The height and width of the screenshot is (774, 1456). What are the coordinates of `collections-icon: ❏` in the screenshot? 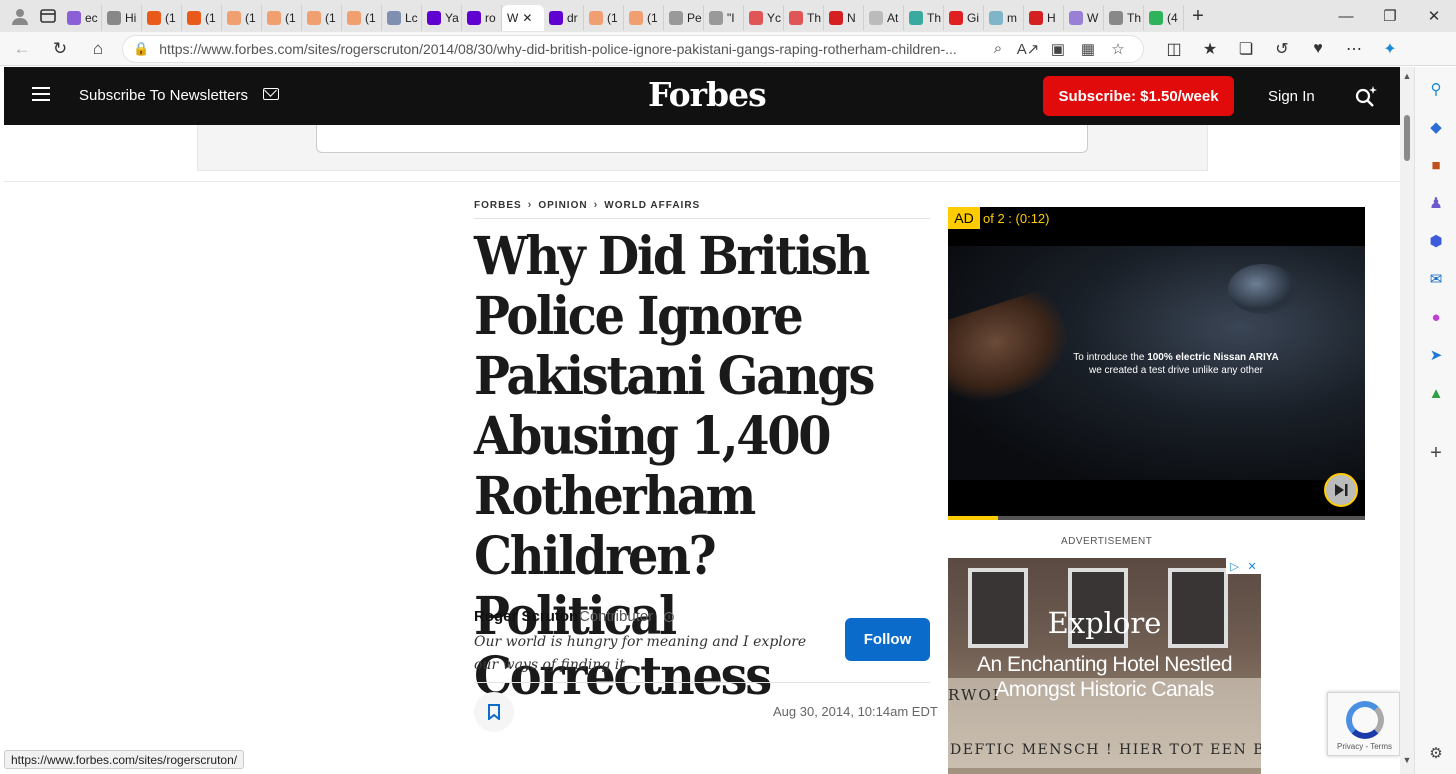 It's located at (1246, 49).